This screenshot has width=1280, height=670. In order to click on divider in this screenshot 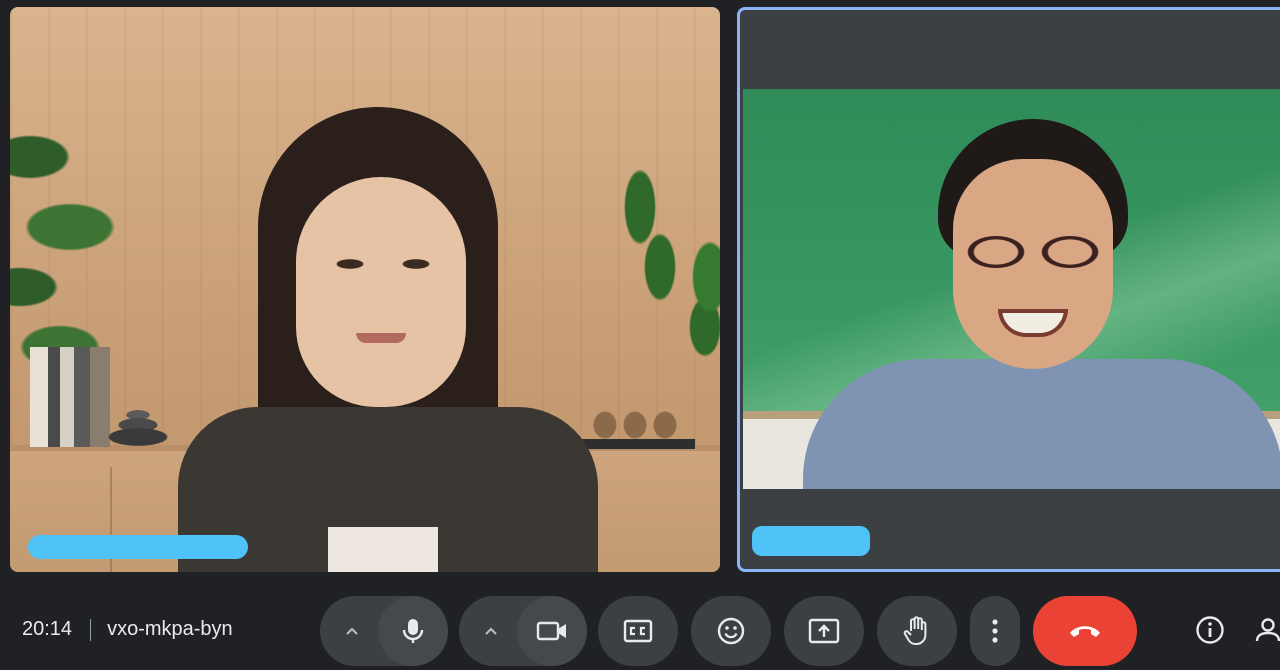, I will do `click(91, 629)`.